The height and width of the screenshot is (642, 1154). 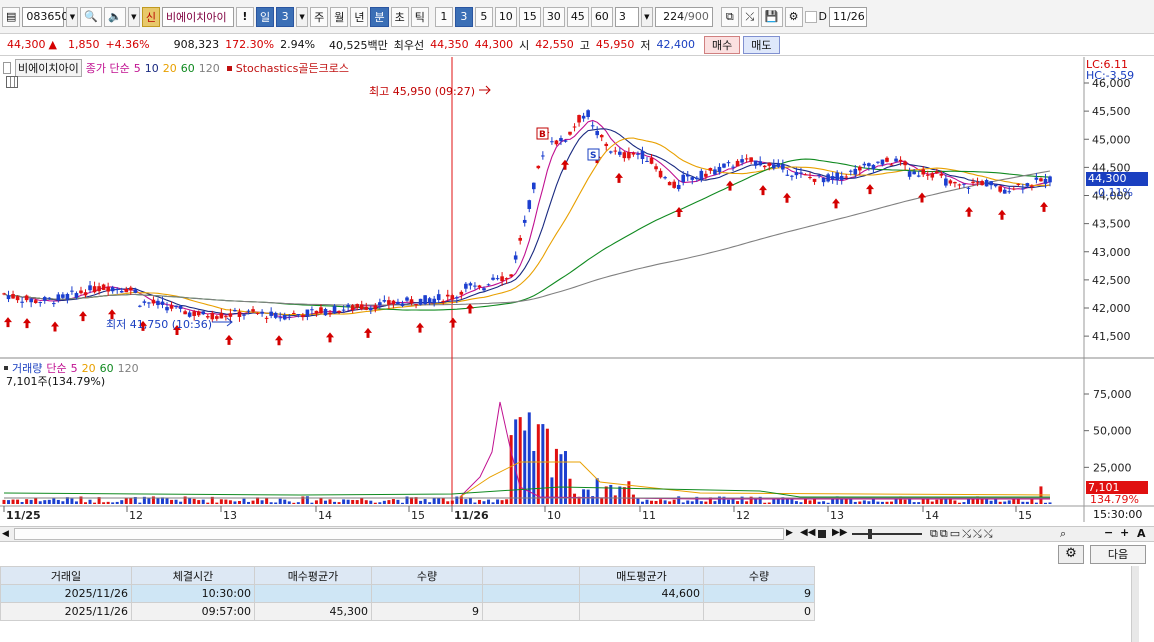 I want to click on tool-icons: ⧉⧉▭⤯⤯⤯, so click(x=962, y=534).